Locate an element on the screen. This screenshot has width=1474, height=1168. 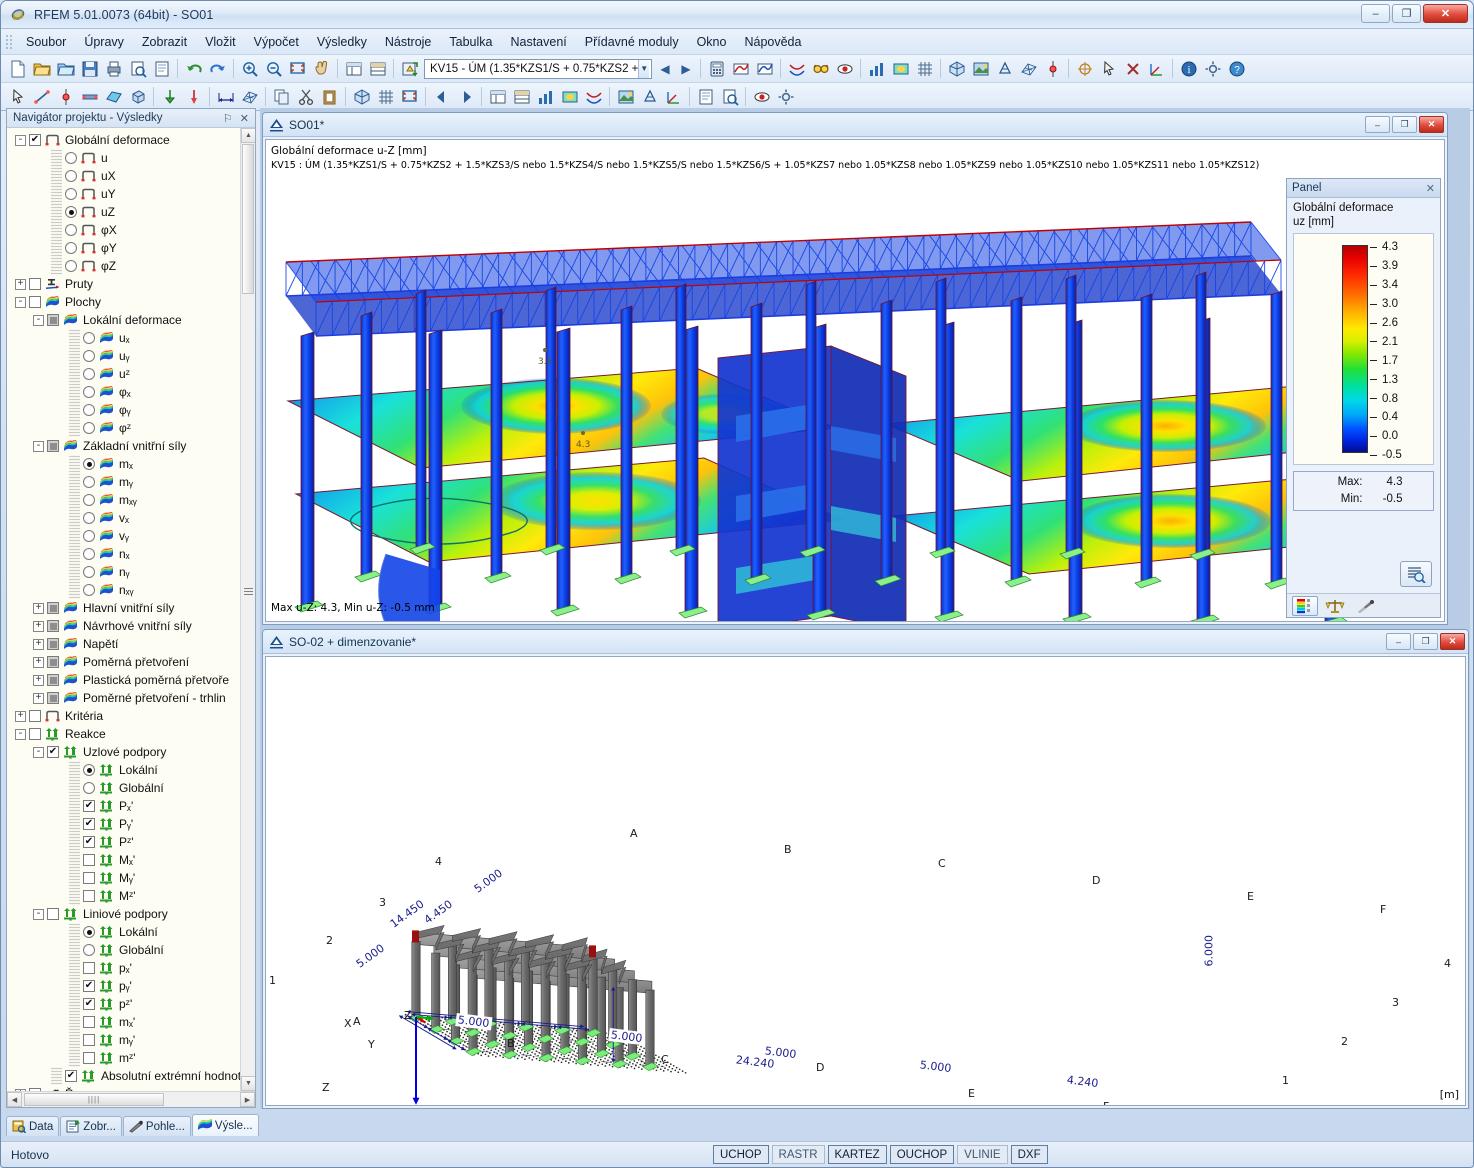
close-icon: ✕ is located at coordinates (244, 118).